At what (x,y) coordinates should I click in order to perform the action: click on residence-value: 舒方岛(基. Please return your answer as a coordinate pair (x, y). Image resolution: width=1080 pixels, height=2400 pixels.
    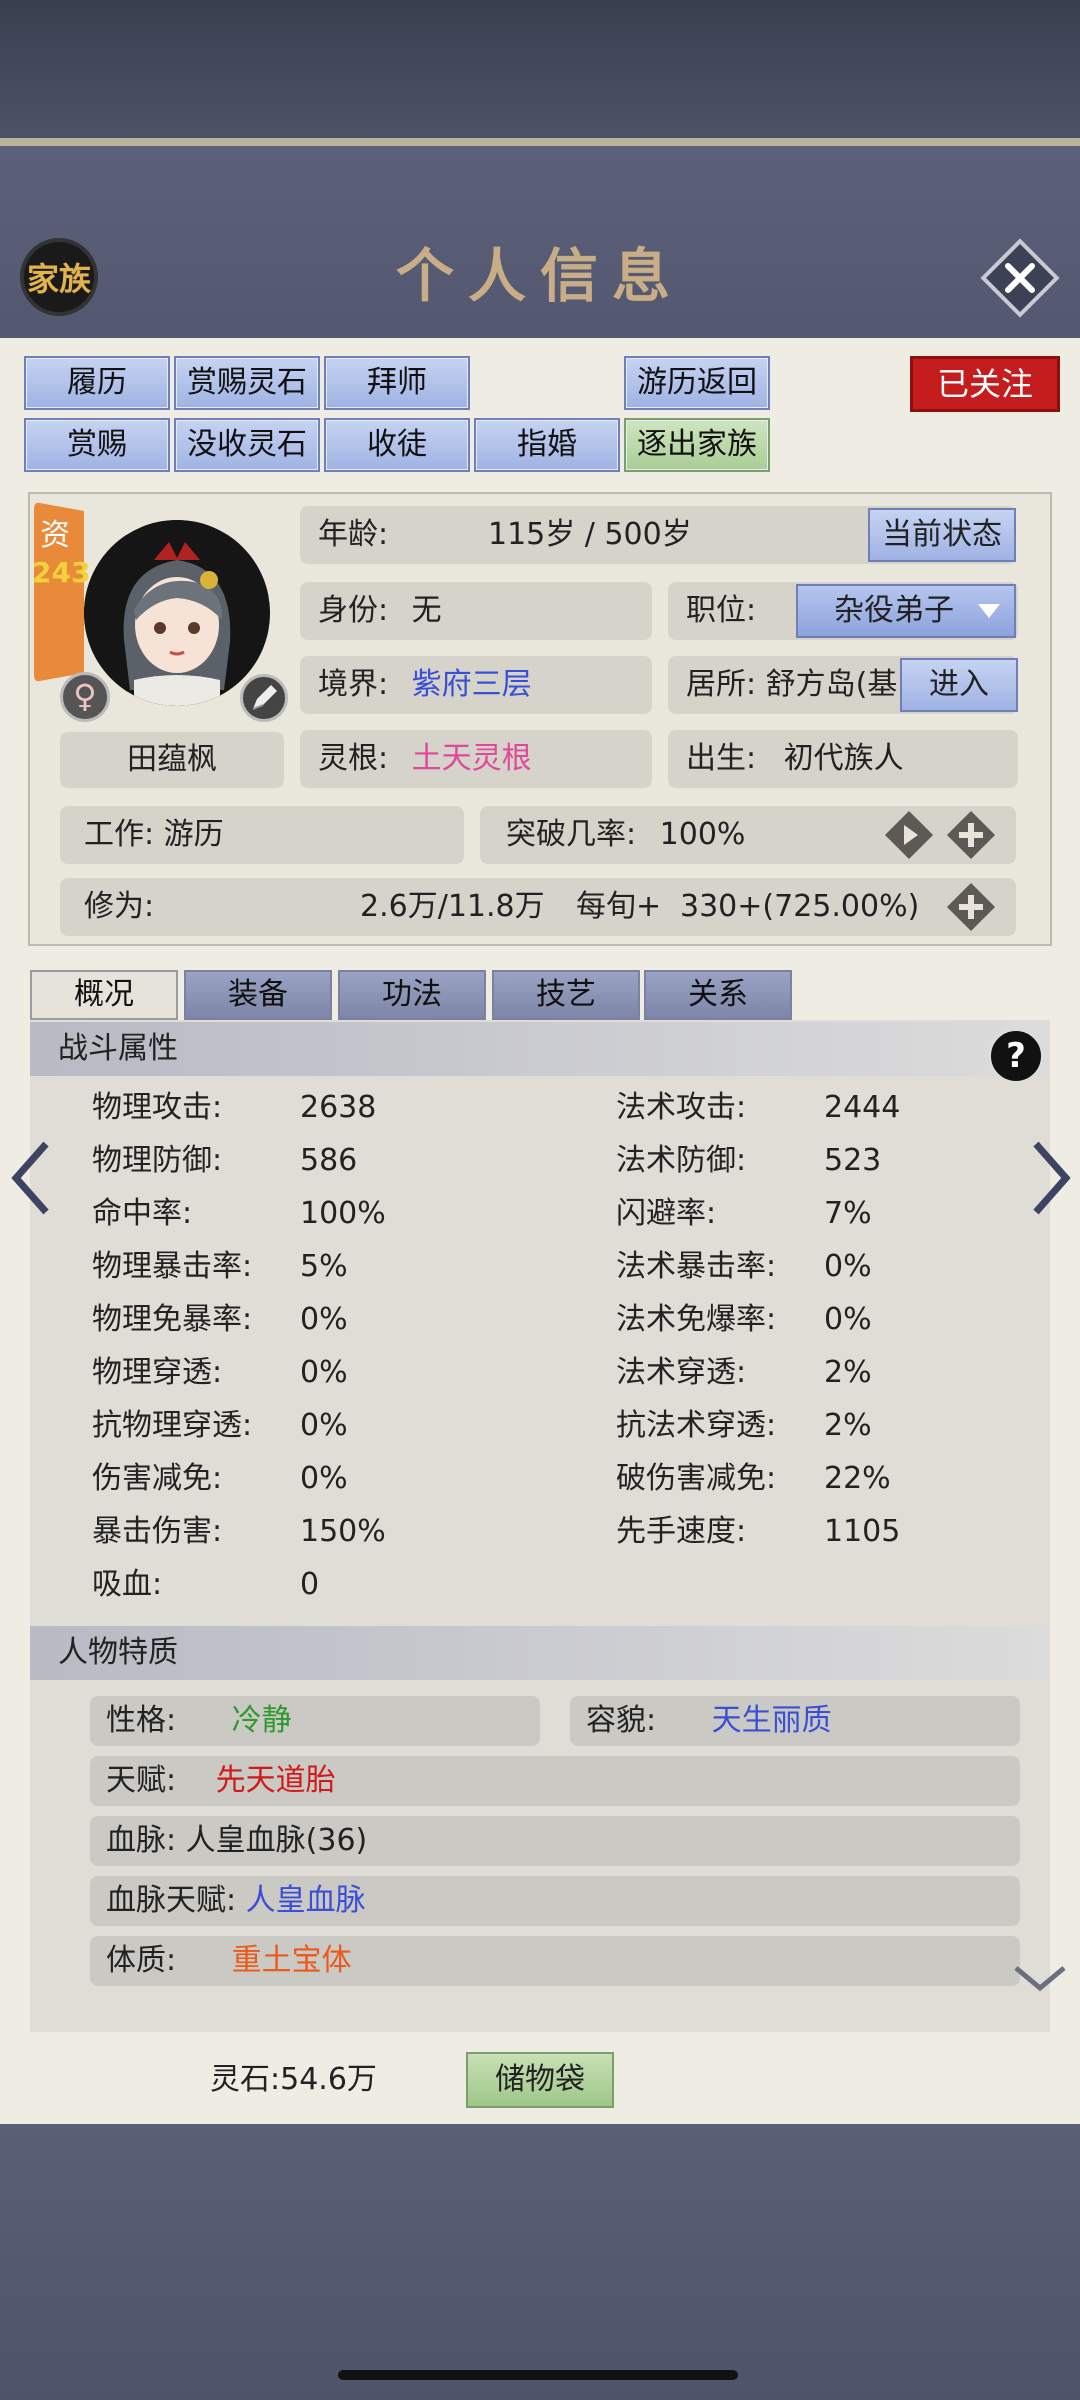
    Looking at the image, I should click on (831, 684).